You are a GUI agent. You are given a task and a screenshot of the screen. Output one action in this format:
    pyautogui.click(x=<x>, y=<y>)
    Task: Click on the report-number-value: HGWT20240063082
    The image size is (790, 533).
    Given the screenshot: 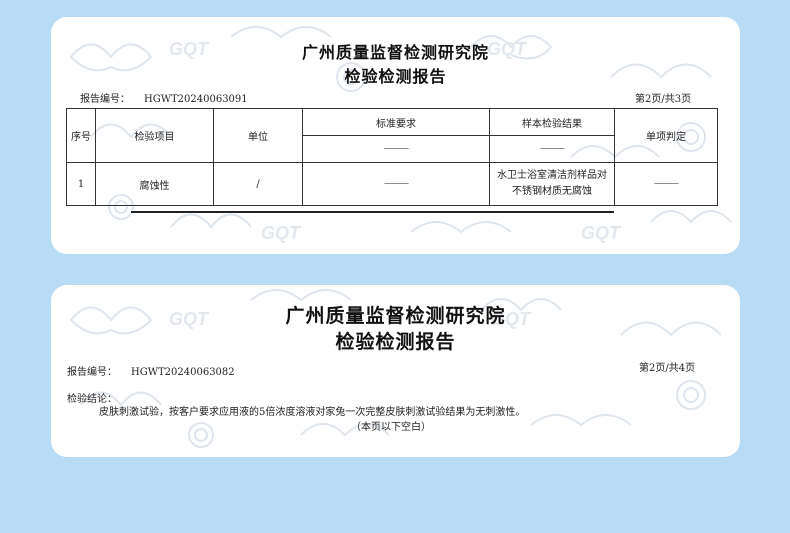 What is the action you would take?
    pyautogui.click(x=183, y=372)
    